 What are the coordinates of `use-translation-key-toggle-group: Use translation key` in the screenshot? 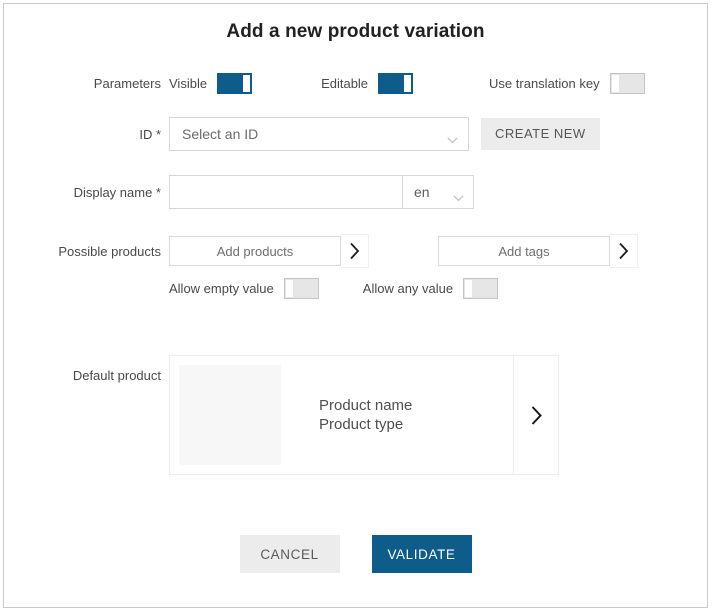 It's located at (567, 83).